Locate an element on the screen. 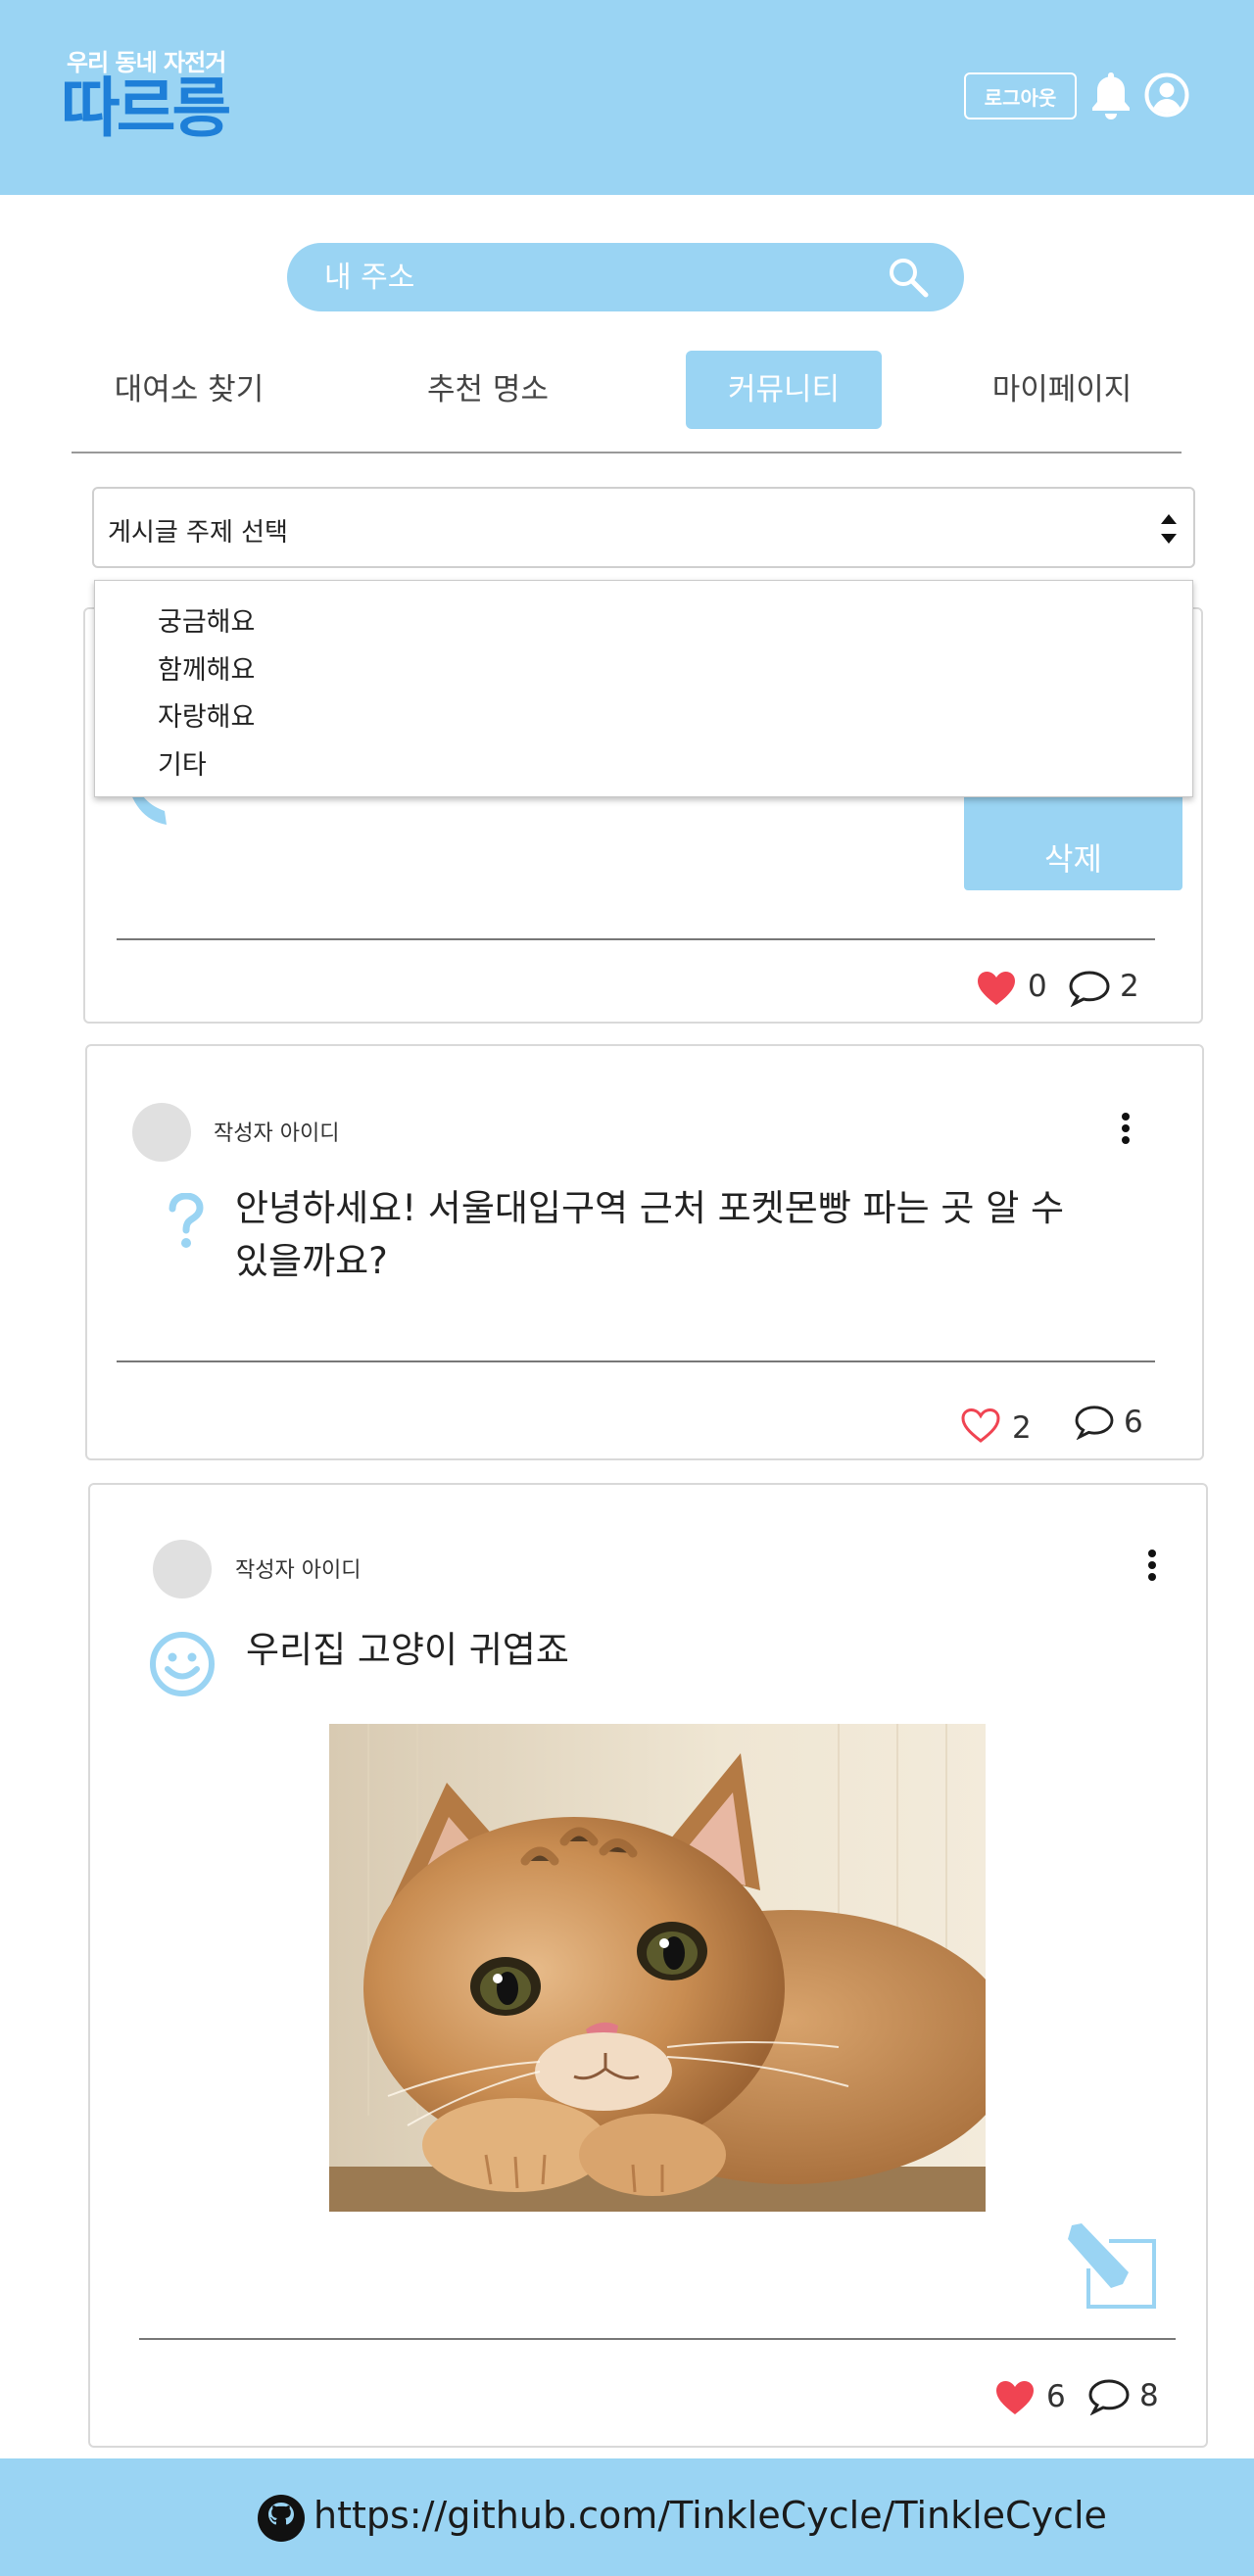 The height and width of the screenshot is (2576, 1254). question-icon is located at coordinates (186, 1220).